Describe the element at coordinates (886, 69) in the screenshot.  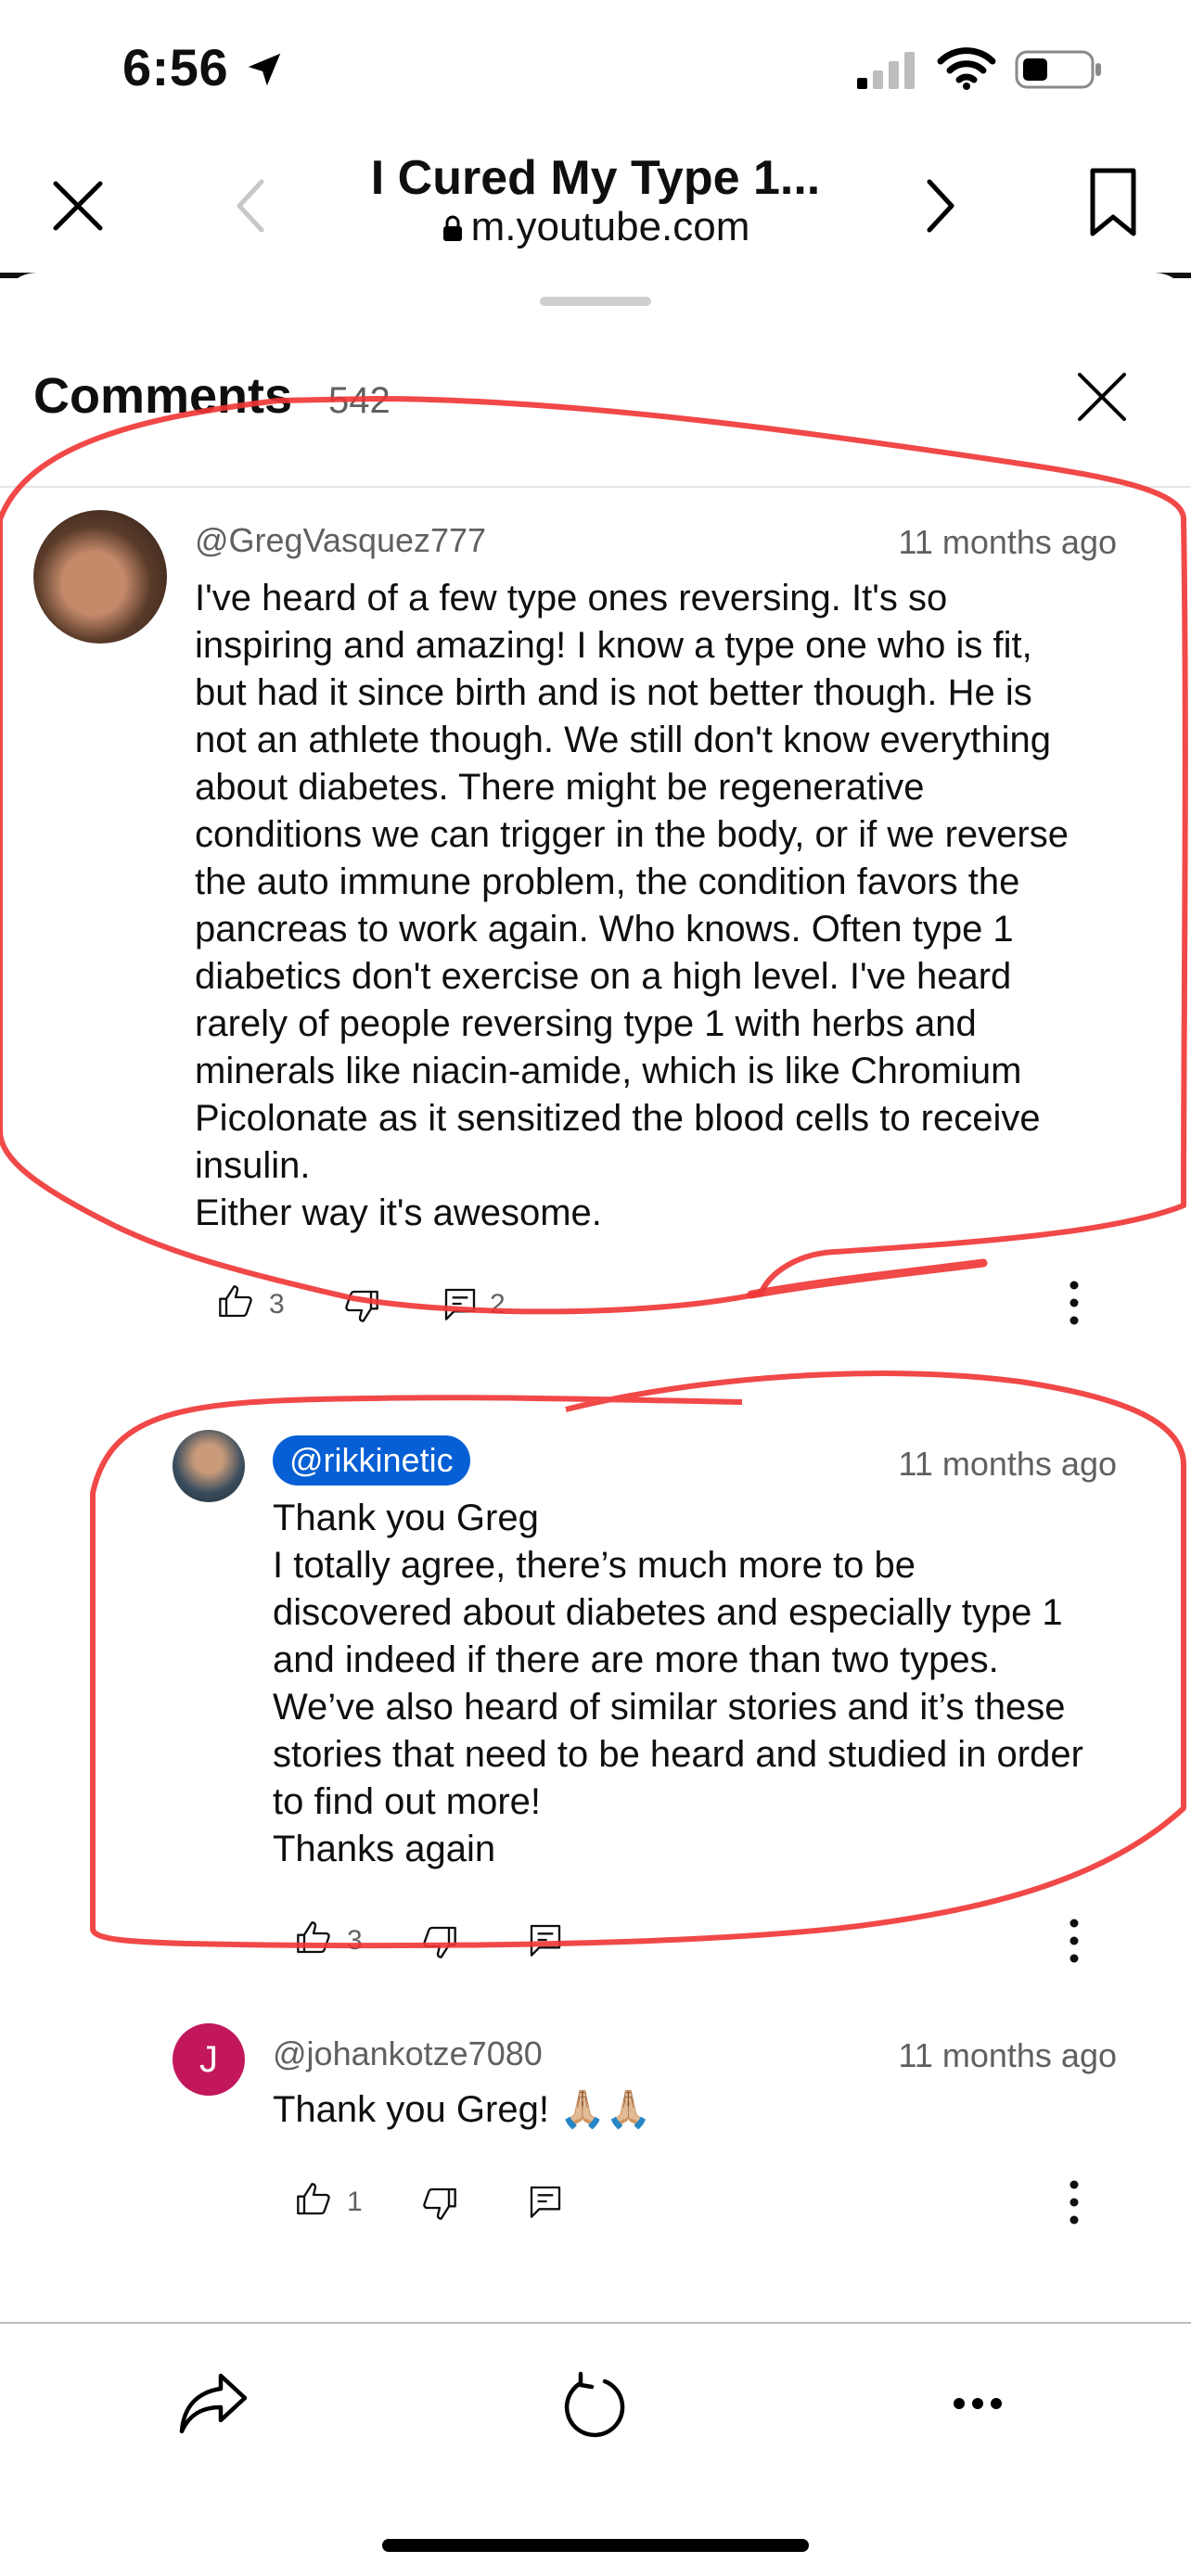
I see `signal-icon` at that location.